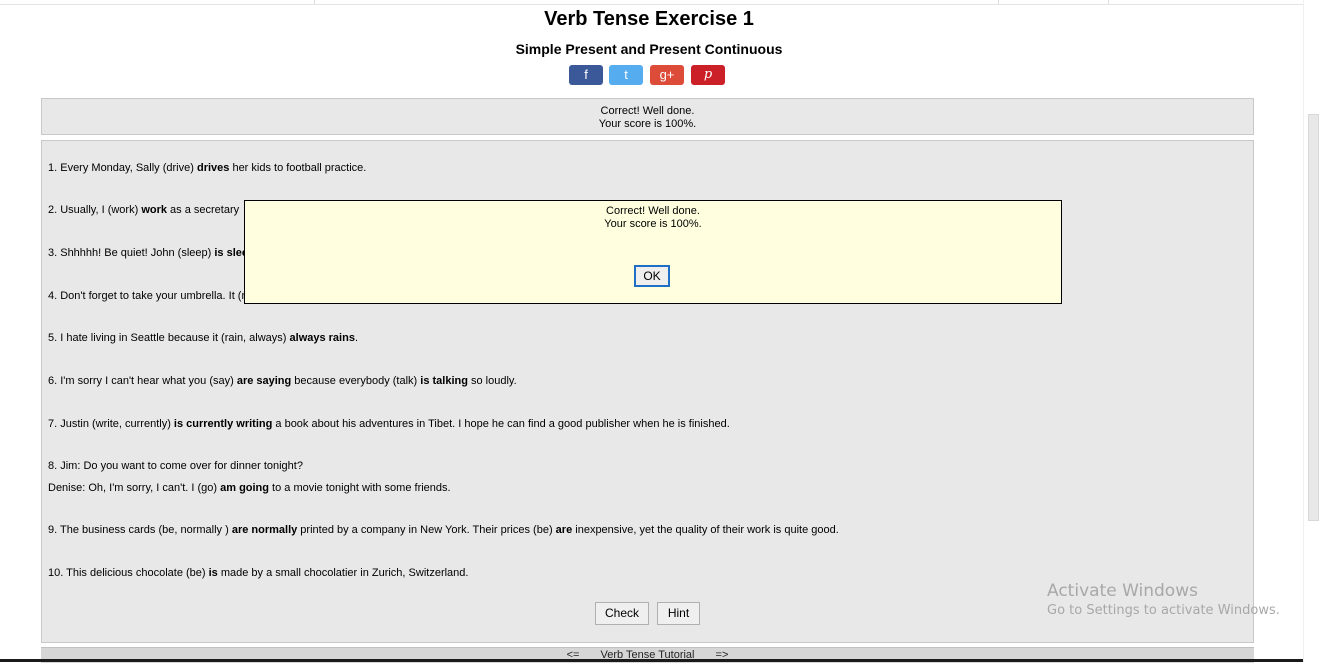 The height and width of the screenshot is (663, 1328). What do you see at coordinates (213, 573) in the screenshot?
I see `answer-field: is` at bounding box center [213, 573].